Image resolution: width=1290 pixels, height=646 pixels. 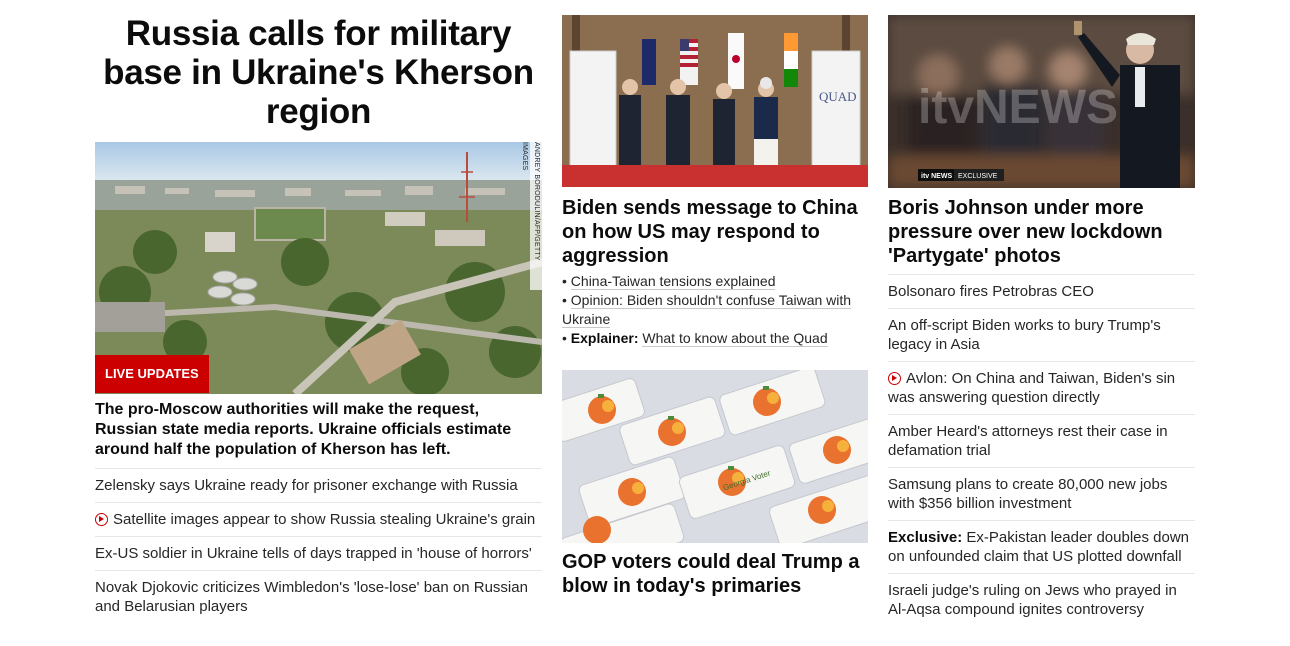 I want to click on itv-watermark: itvNEWS, so click(x=1018, y=107).